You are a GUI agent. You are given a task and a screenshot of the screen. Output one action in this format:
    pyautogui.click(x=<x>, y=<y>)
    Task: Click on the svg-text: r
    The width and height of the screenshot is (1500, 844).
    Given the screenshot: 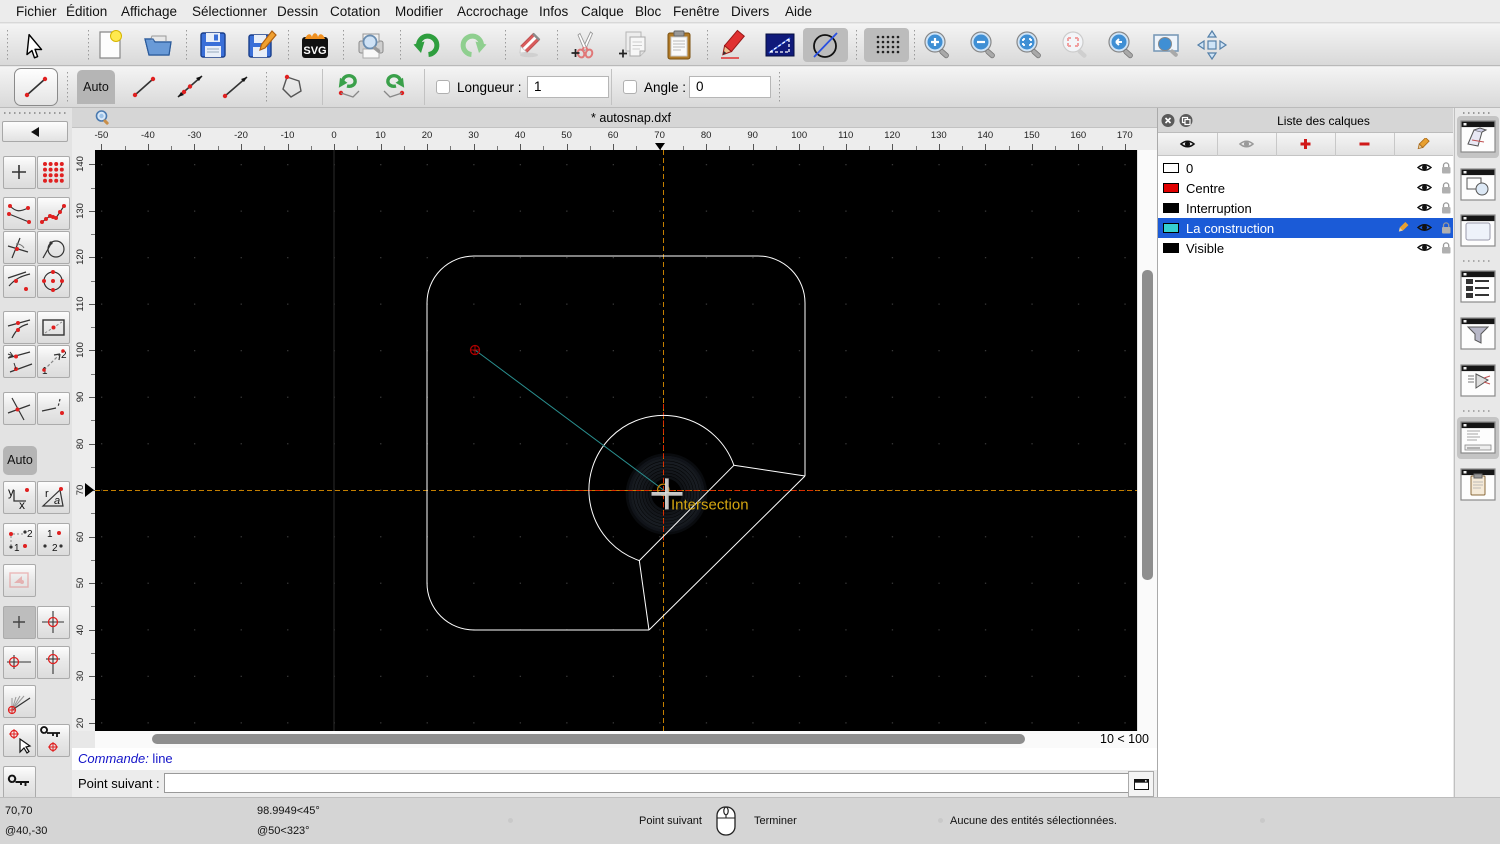 What is the action you would take?
    pyautogui.click(x=47, y=494)
    